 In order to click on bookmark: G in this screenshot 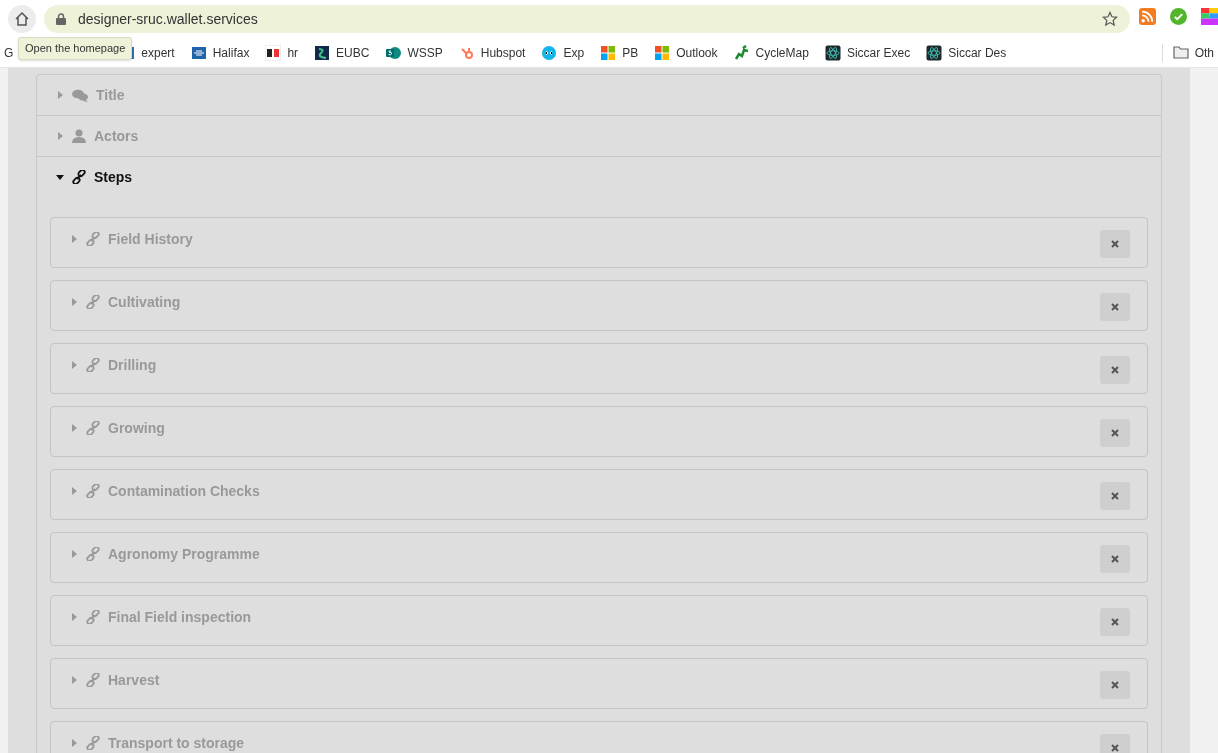, I will do `click(9, 52)`.